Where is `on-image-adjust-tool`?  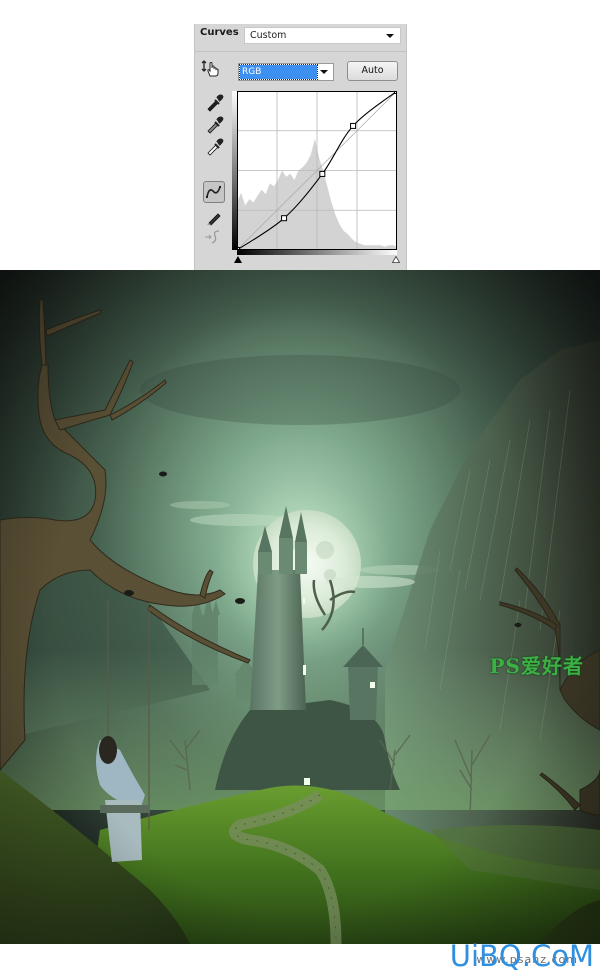
on-image-adjust-tool is located at coordinates (211, 69).